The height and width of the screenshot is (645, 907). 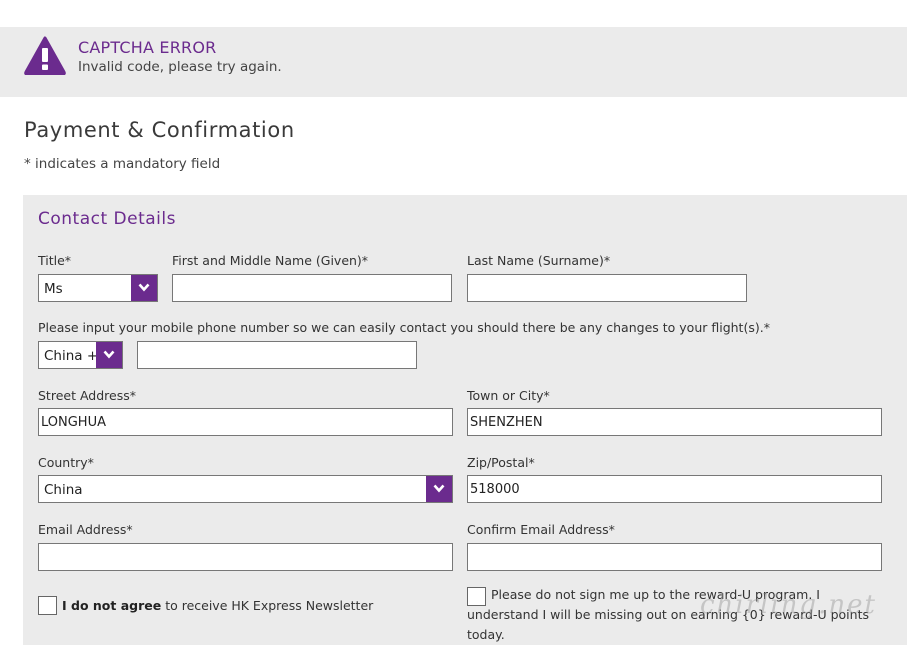 What do you see at coordinates (245, 489) in the screenshot?
I see `country-select: China` at bounding box center [245, 489].